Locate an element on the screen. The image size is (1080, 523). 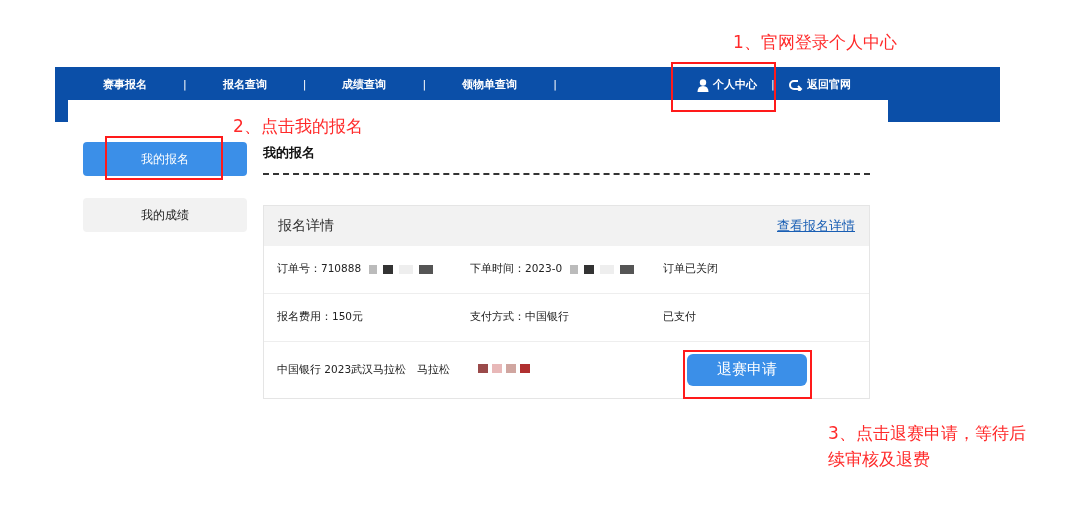
annotation-text: 2、点击我的报名 is located at coordinates (298, 126).